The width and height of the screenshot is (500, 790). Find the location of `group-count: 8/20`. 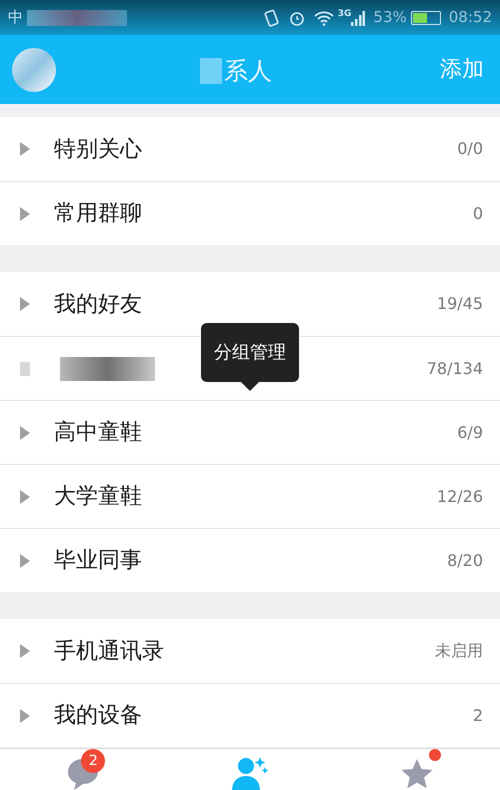

group-count: 8/20 is located at coordinates (465, 561).